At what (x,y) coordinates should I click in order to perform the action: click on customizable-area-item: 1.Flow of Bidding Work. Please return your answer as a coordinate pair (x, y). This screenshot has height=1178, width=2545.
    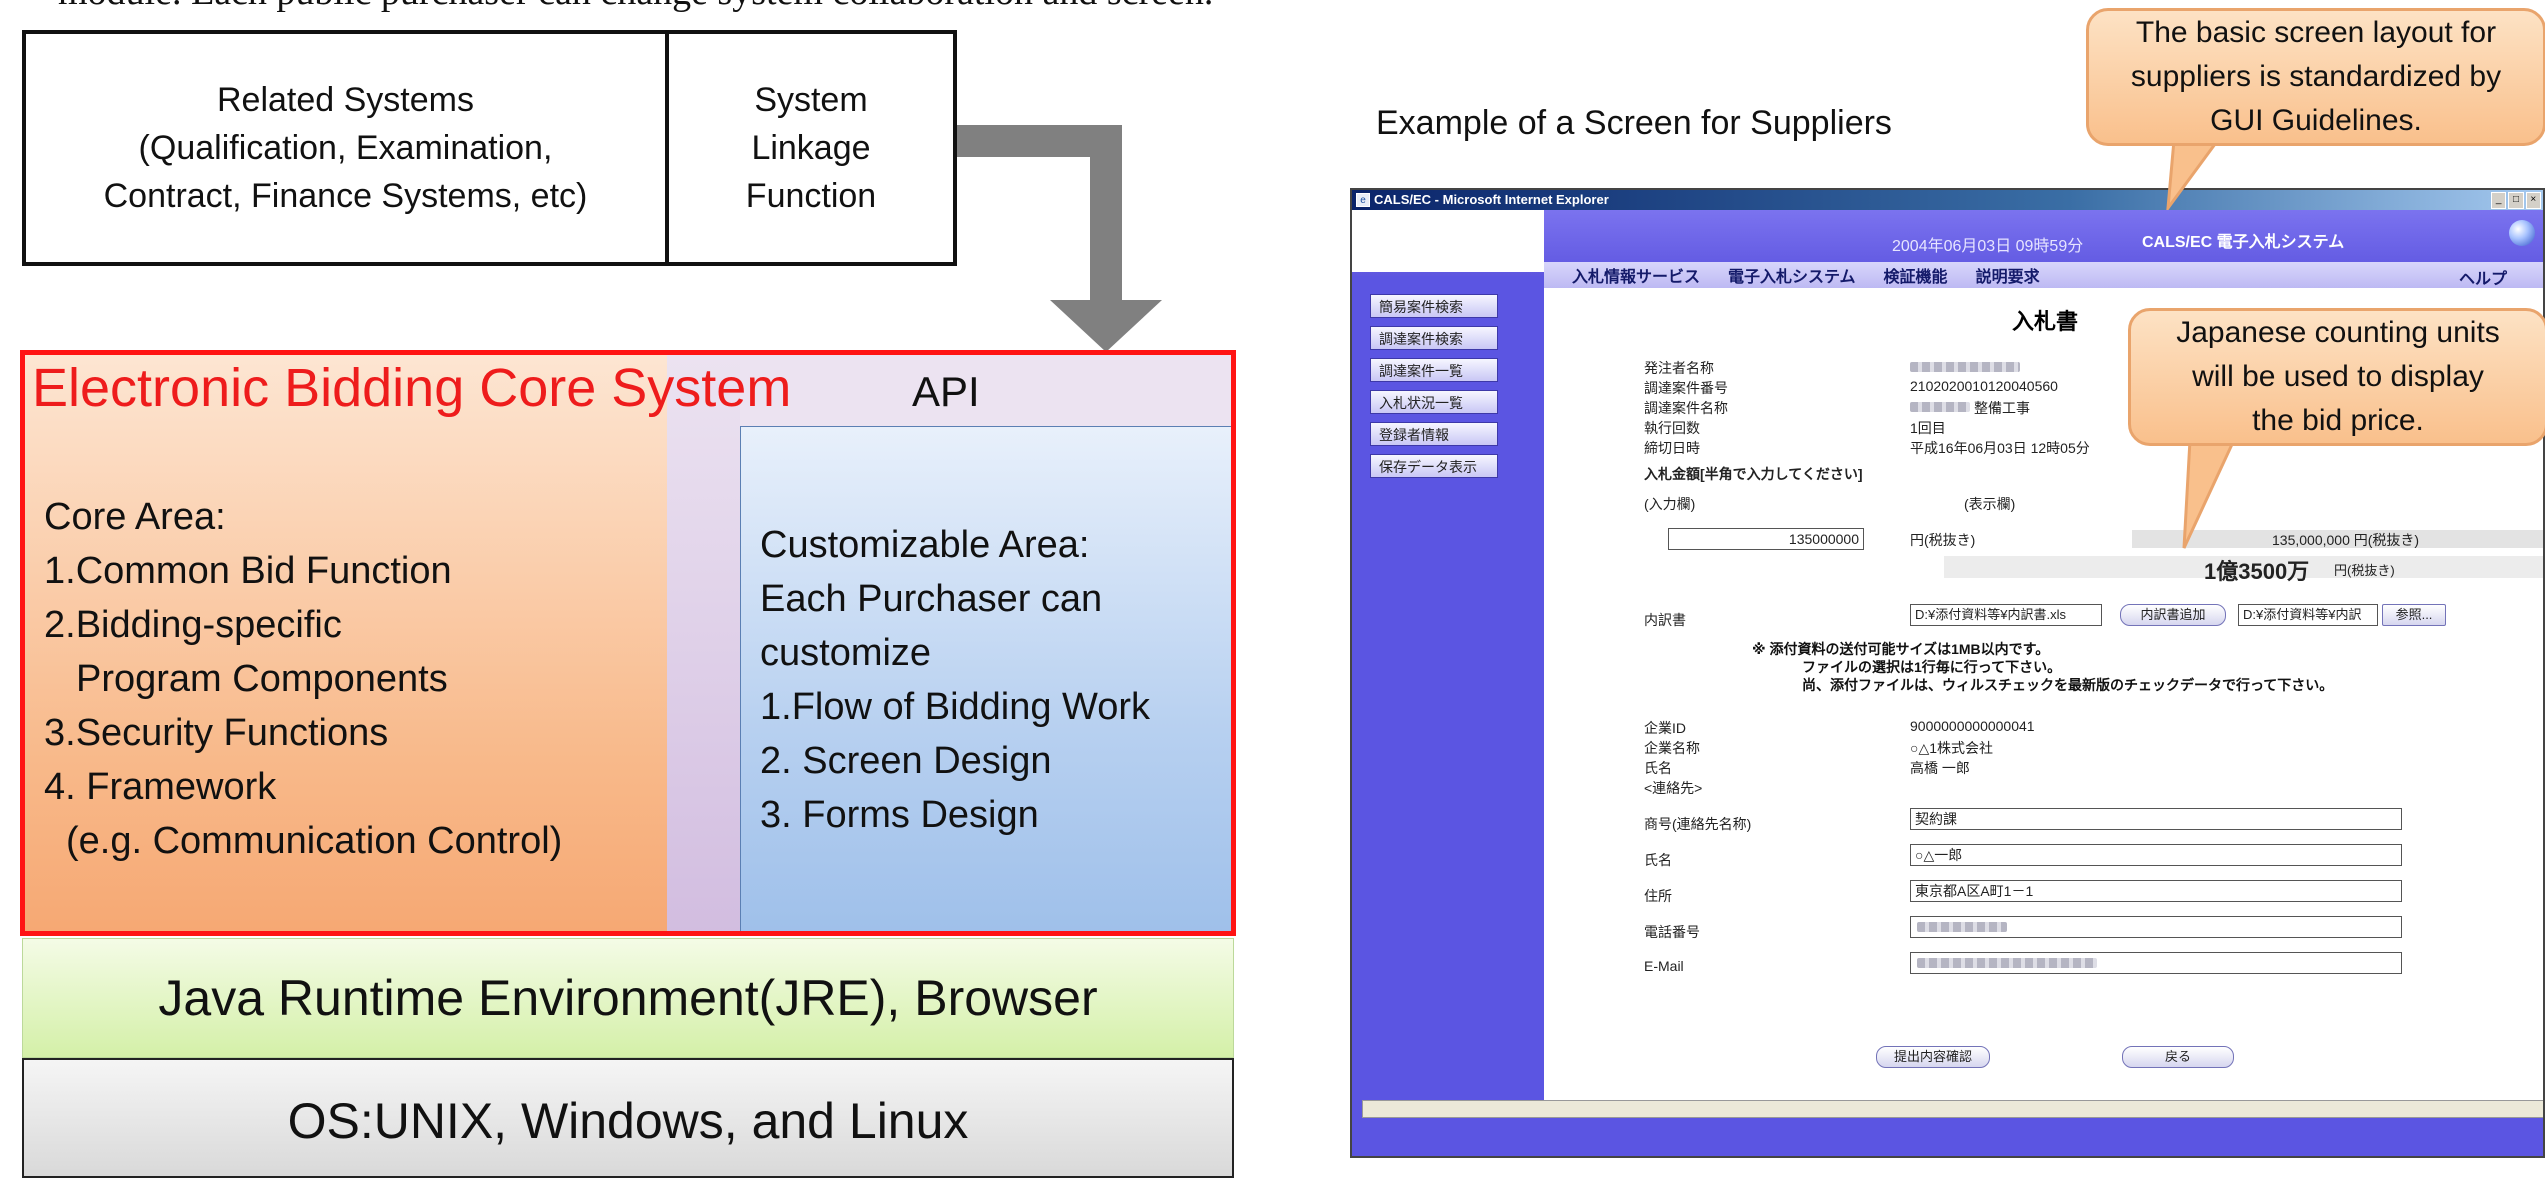
    Looking at the image, I should click on (955, 707).